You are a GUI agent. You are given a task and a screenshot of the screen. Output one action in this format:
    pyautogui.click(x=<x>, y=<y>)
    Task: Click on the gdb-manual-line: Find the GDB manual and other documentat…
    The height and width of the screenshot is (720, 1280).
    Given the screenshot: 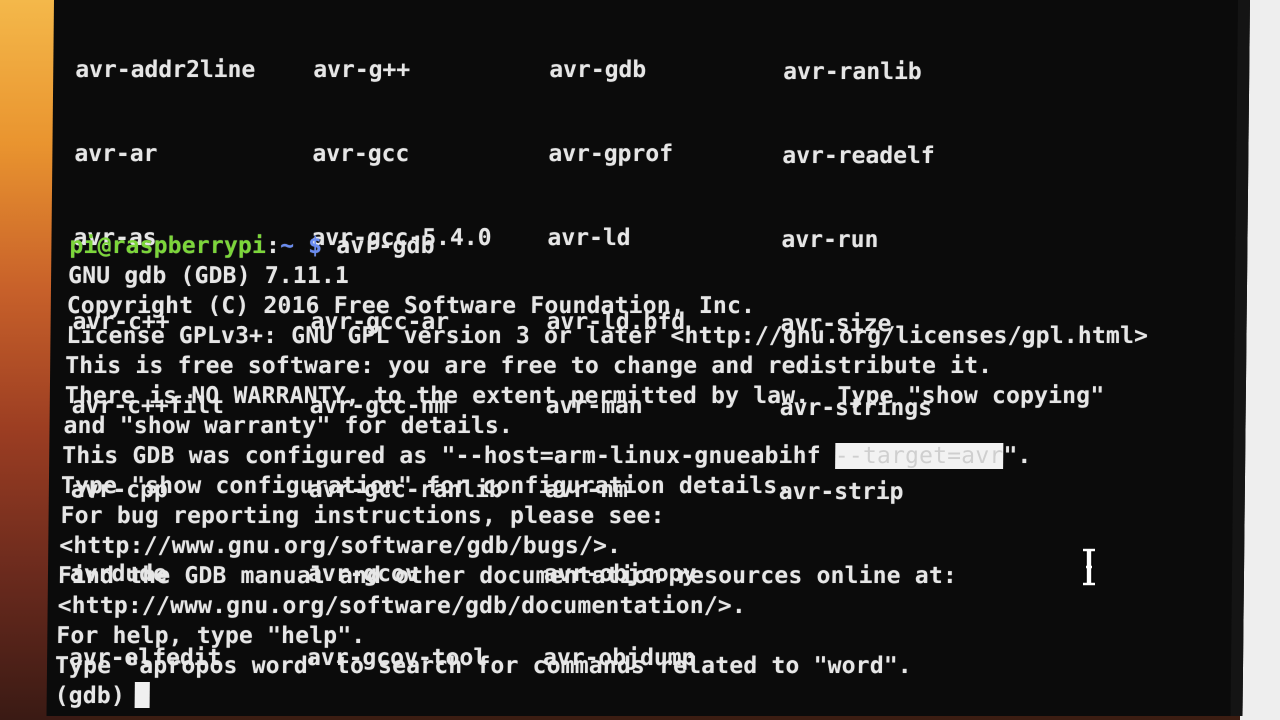 What is the action you would take?
    pyautogui.click(x=507, y=576)
    